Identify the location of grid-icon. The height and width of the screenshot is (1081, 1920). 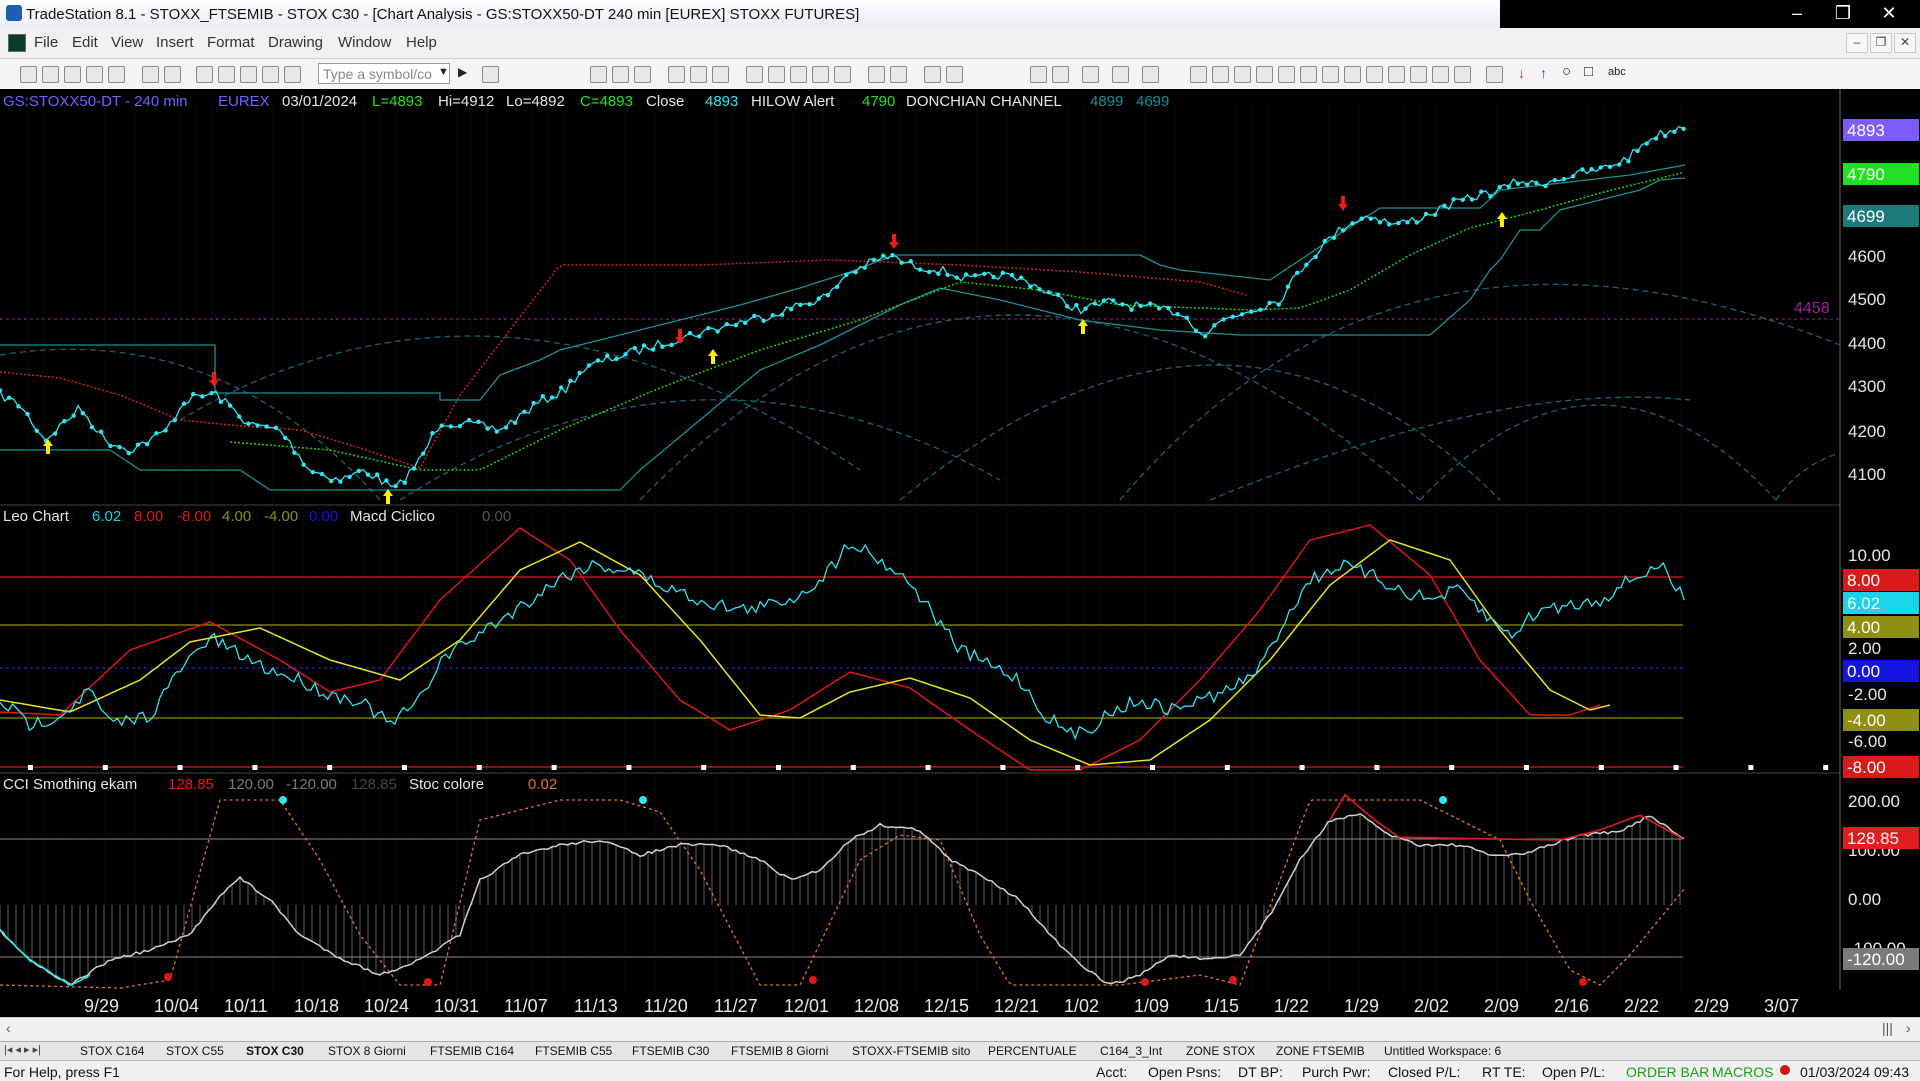
(642, 74).